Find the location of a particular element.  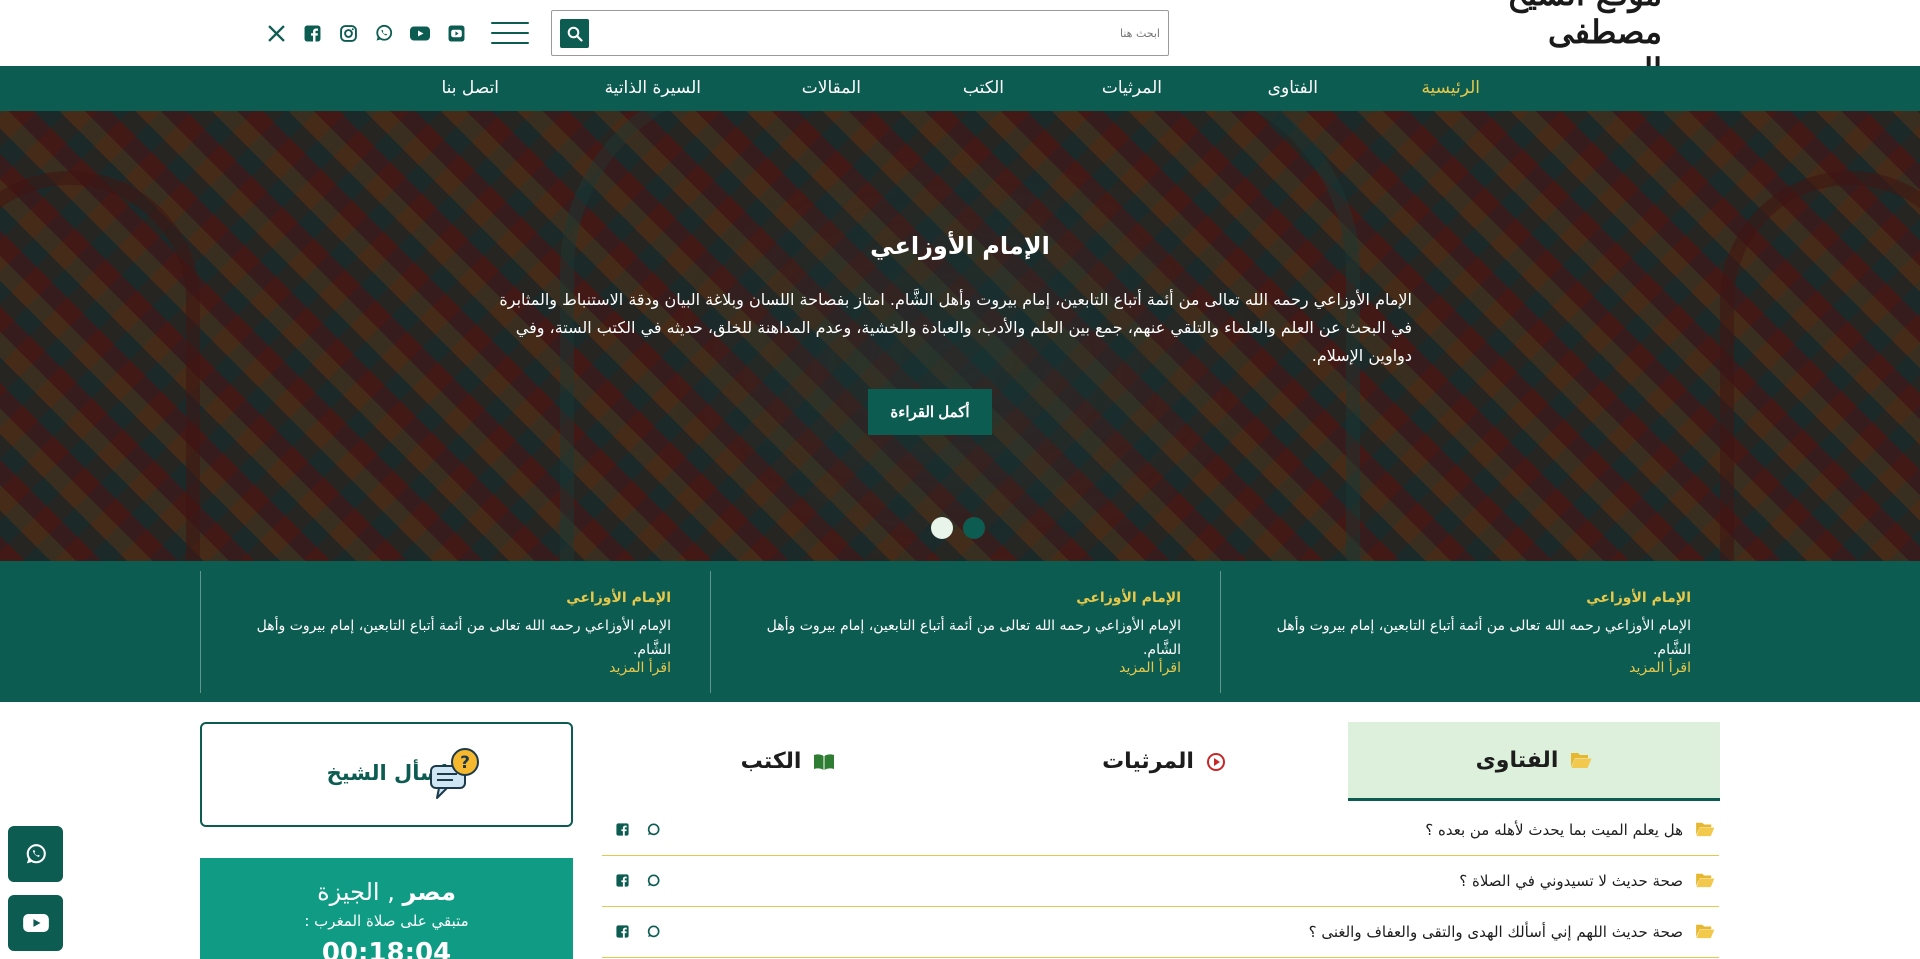

fatwa-title: صحة حديث لا تسيدوني في الصلاة ؟ is located at coordinates (1571, 881).